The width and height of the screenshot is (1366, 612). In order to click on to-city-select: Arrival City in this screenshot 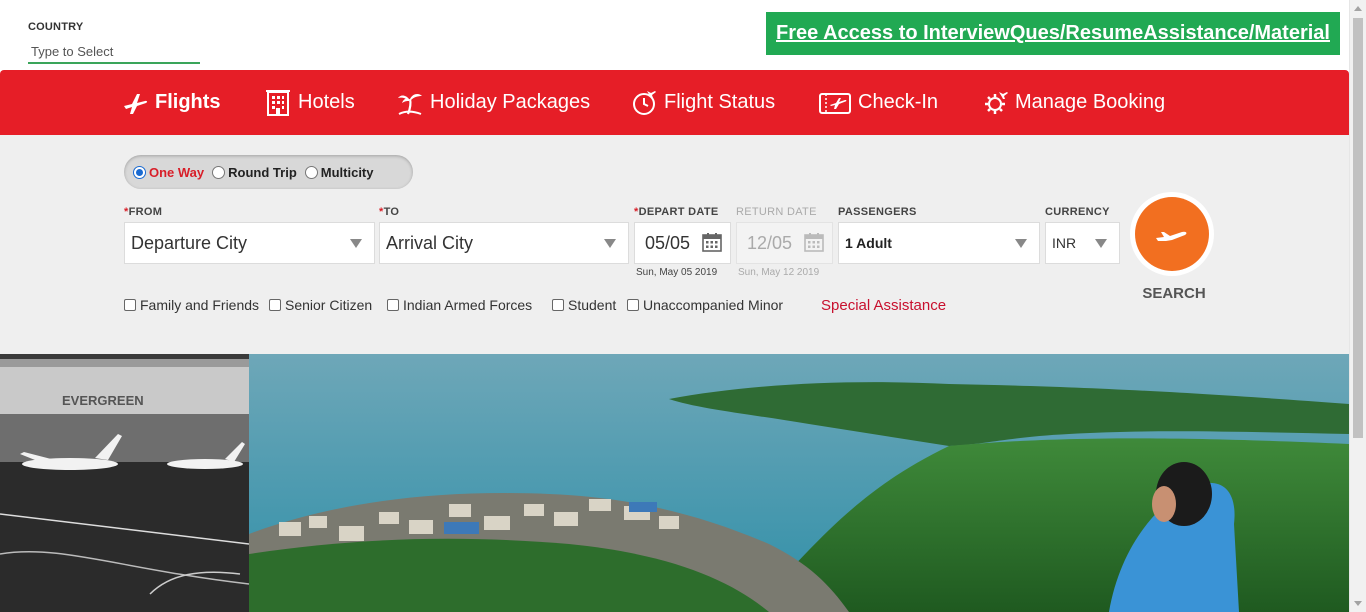, I will do `click(504, 243)`.